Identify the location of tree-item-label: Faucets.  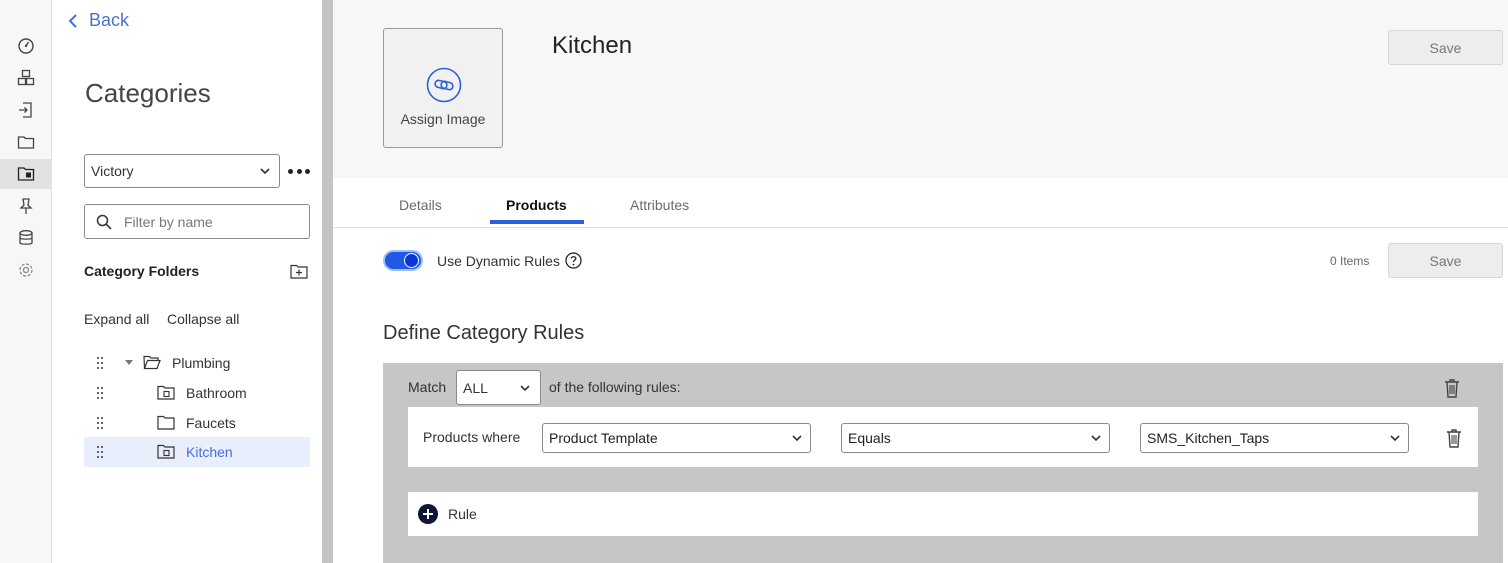
(211, 423).